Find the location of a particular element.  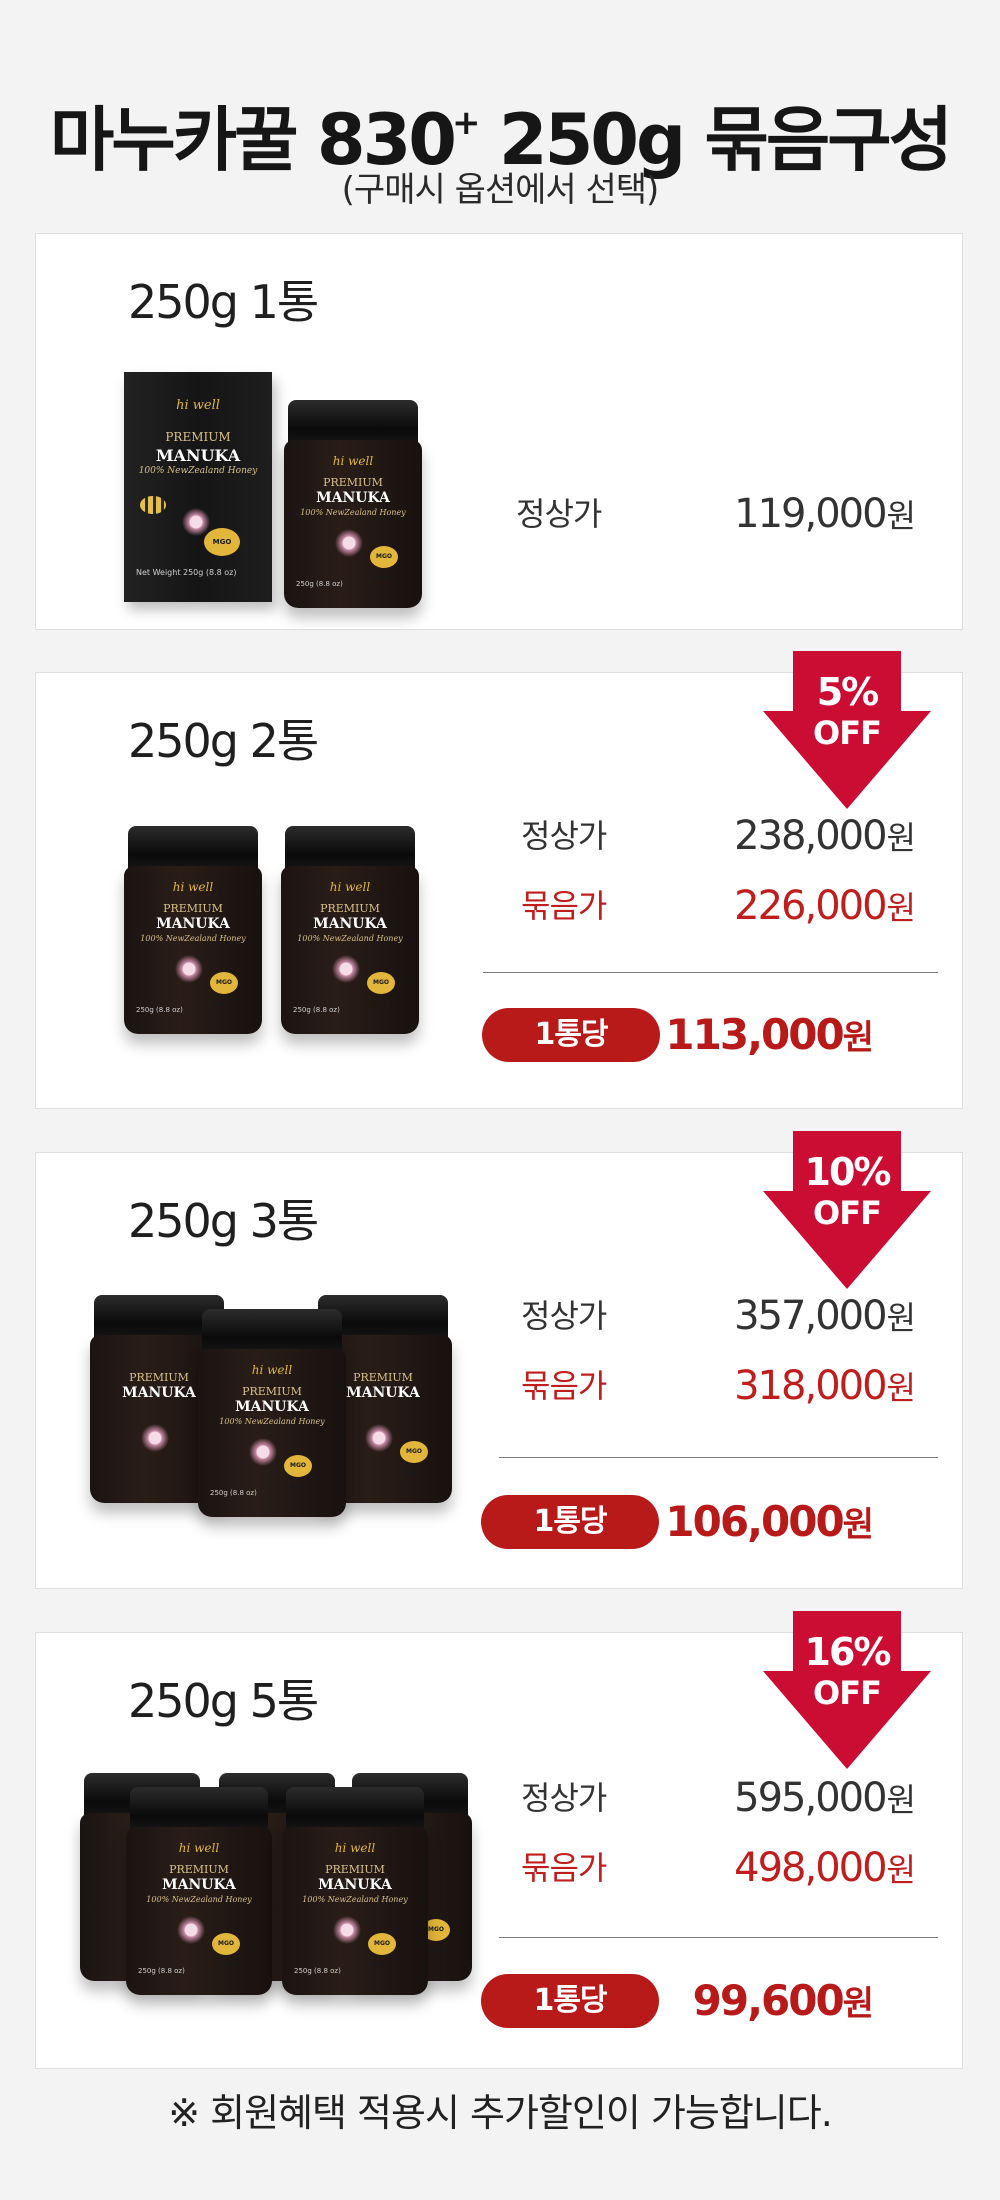

regular-price-number: 119,000 is located at coordinates (810, 514).